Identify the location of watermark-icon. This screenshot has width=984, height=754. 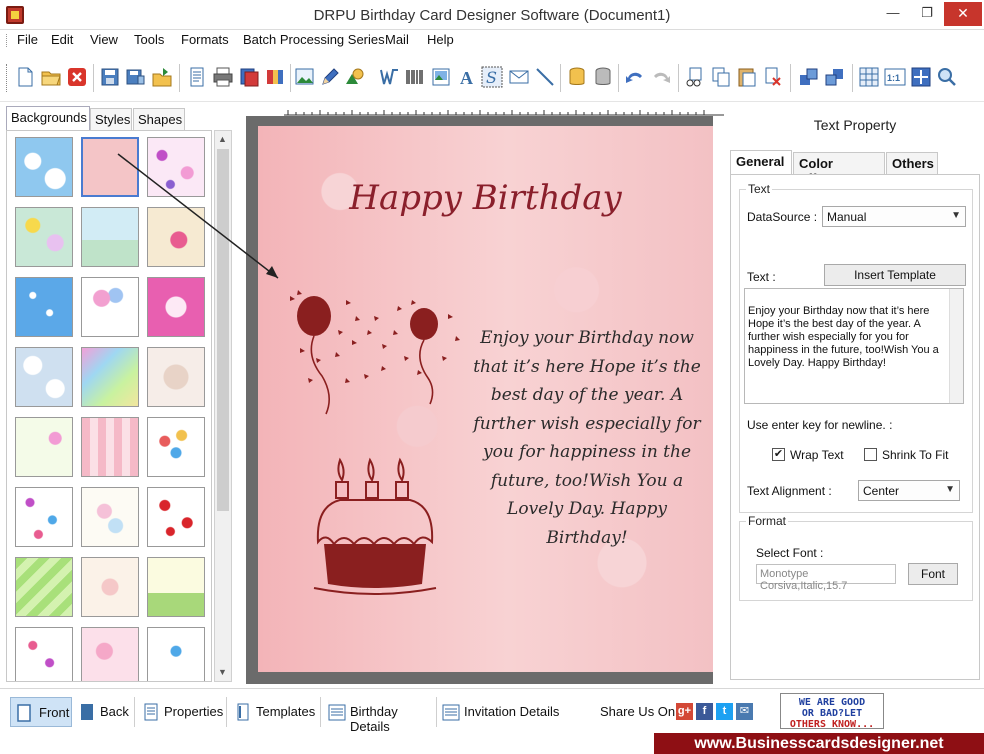
(389, 77).